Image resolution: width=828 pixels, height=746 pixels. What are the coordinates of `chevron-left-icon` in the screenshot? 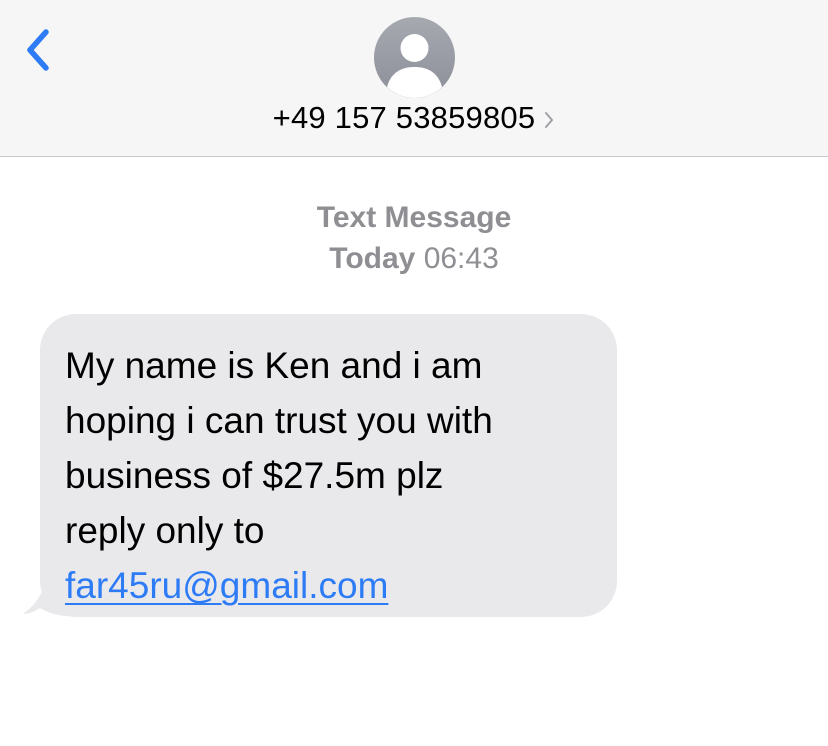 It's located at (38, 50).